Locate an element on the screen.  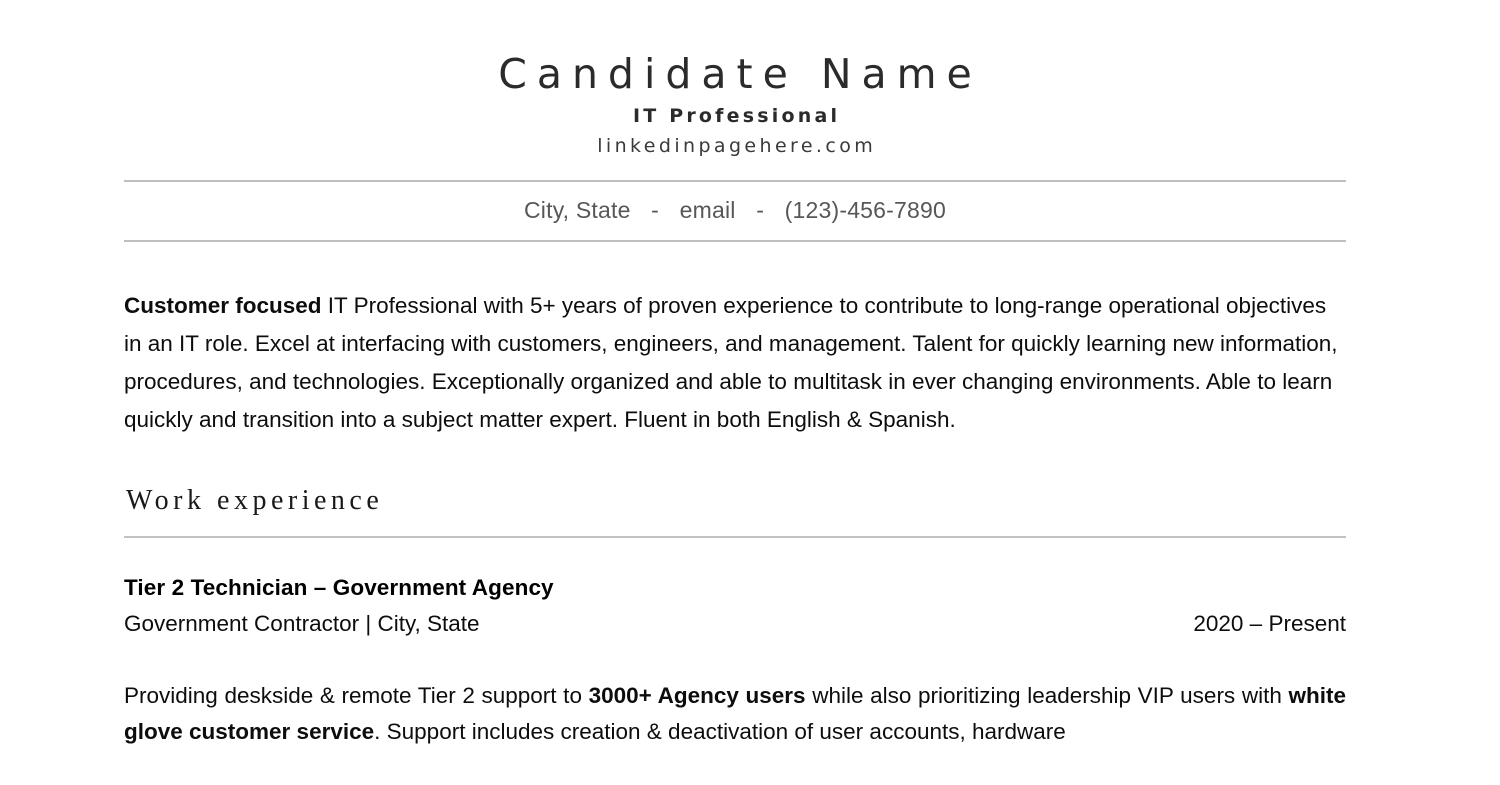
candidate-link: linkedinpagehere.com is located at coordinates (735, 146).